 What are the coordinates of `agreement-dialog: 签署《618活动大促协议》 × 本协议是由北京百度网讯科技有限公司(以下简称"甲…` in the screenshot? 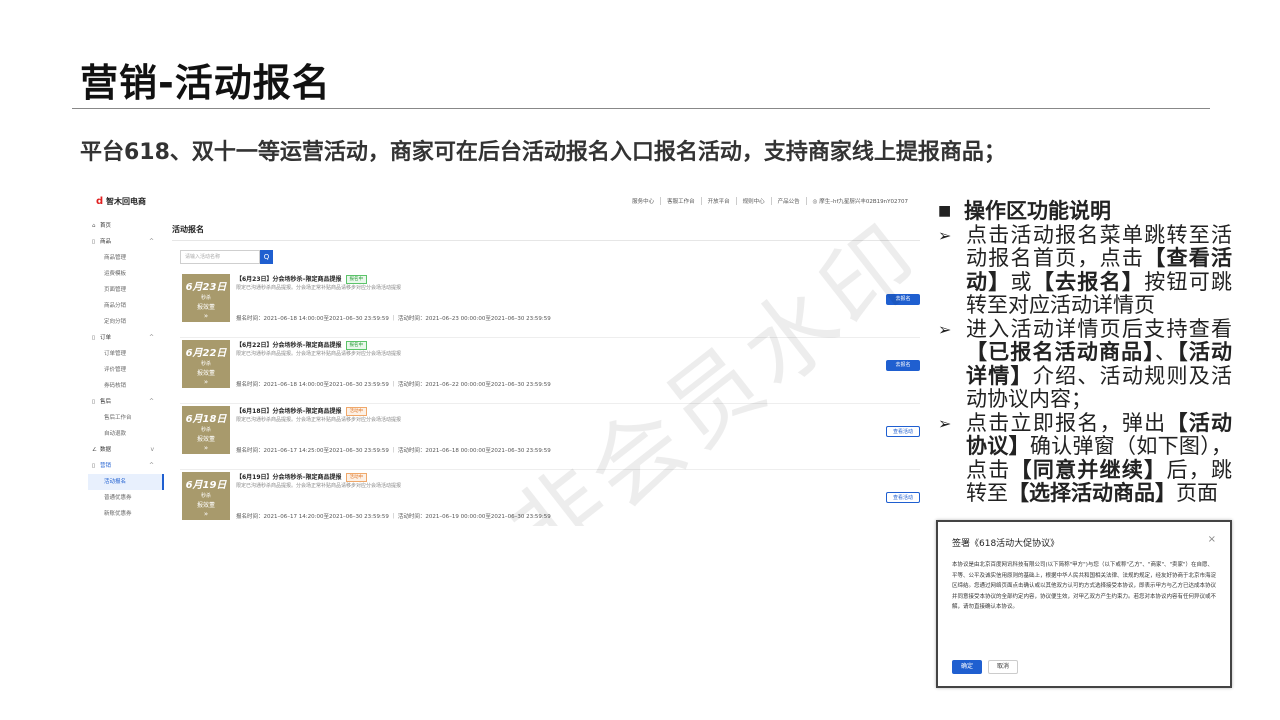 It's located at (1084, 604).